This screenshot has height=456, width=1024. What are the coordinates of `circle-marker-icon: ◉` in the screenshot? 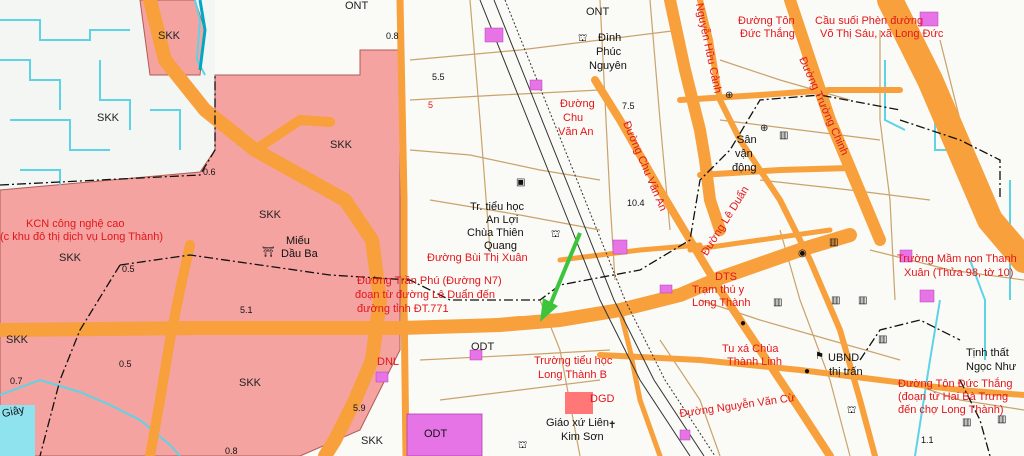 It's located at (802, 253).